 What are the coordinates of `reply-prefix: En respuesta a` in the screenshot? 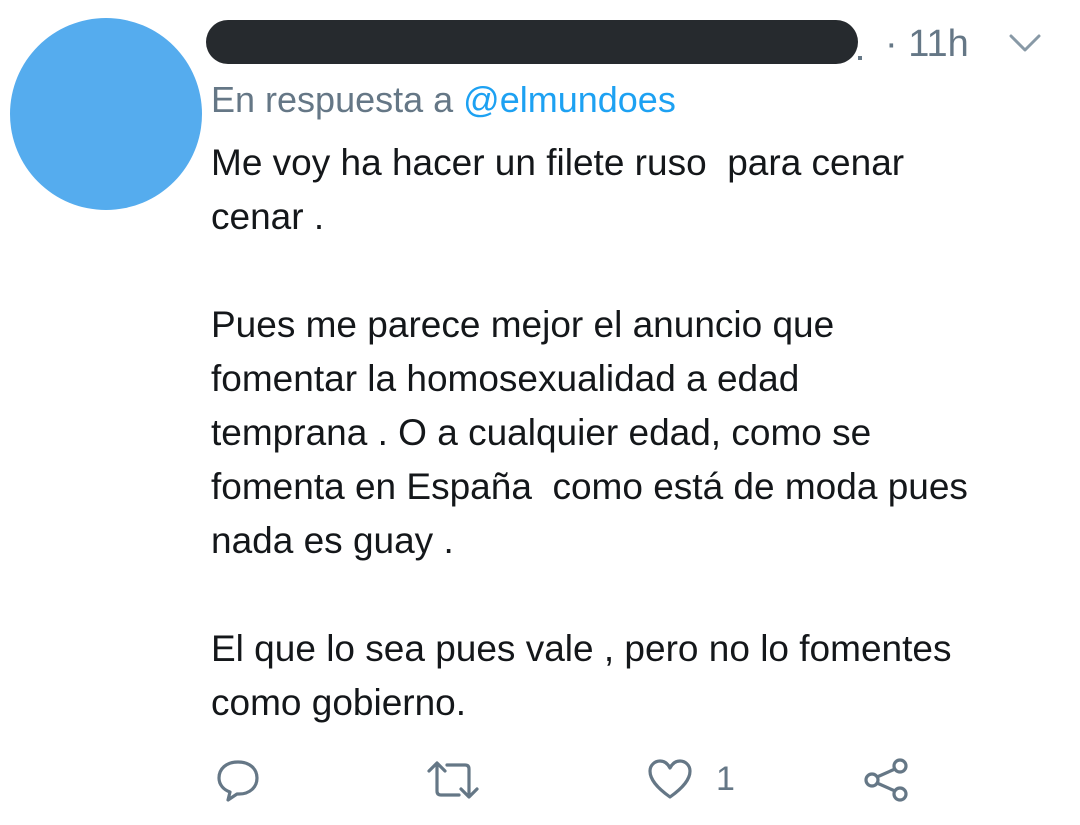 It's located at (332, 99).